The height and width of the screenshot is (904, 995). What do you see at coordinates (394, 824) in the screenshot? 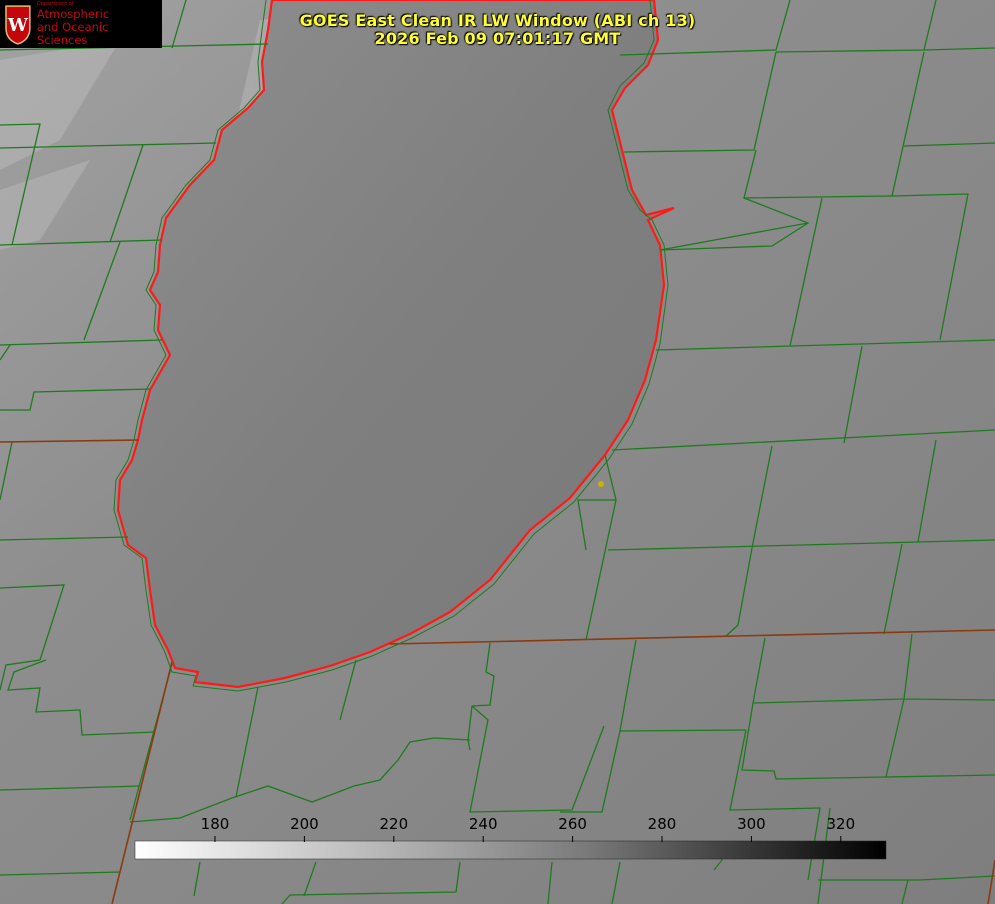
I see `colorbar-tick-label: 220` at bounding box center [394, 824].